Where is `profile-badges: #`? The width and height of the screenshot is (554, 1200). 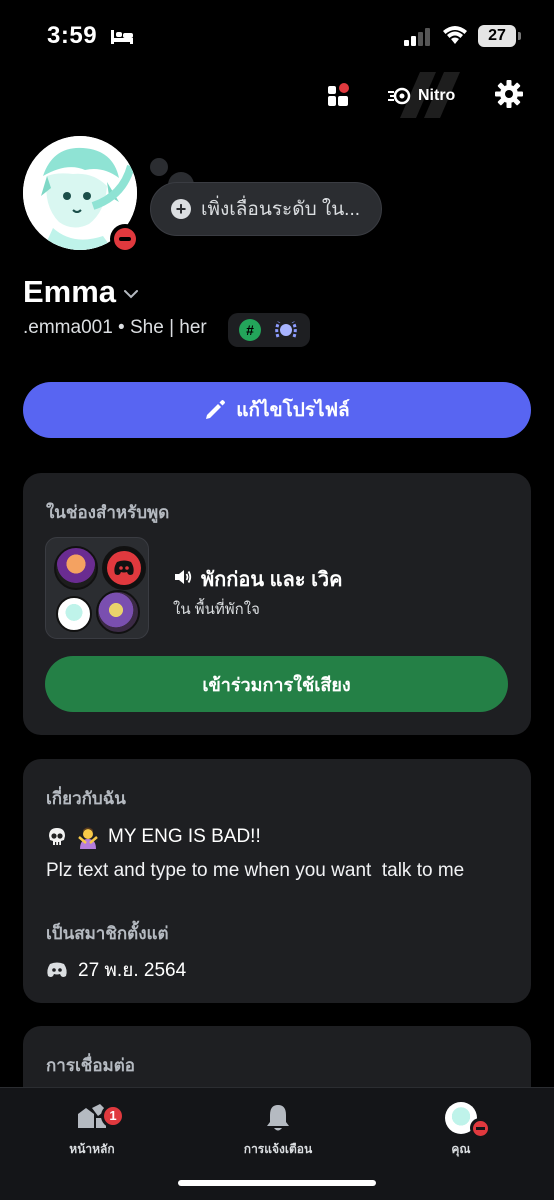 profile-badges: # is located at coordinates (269, 330).